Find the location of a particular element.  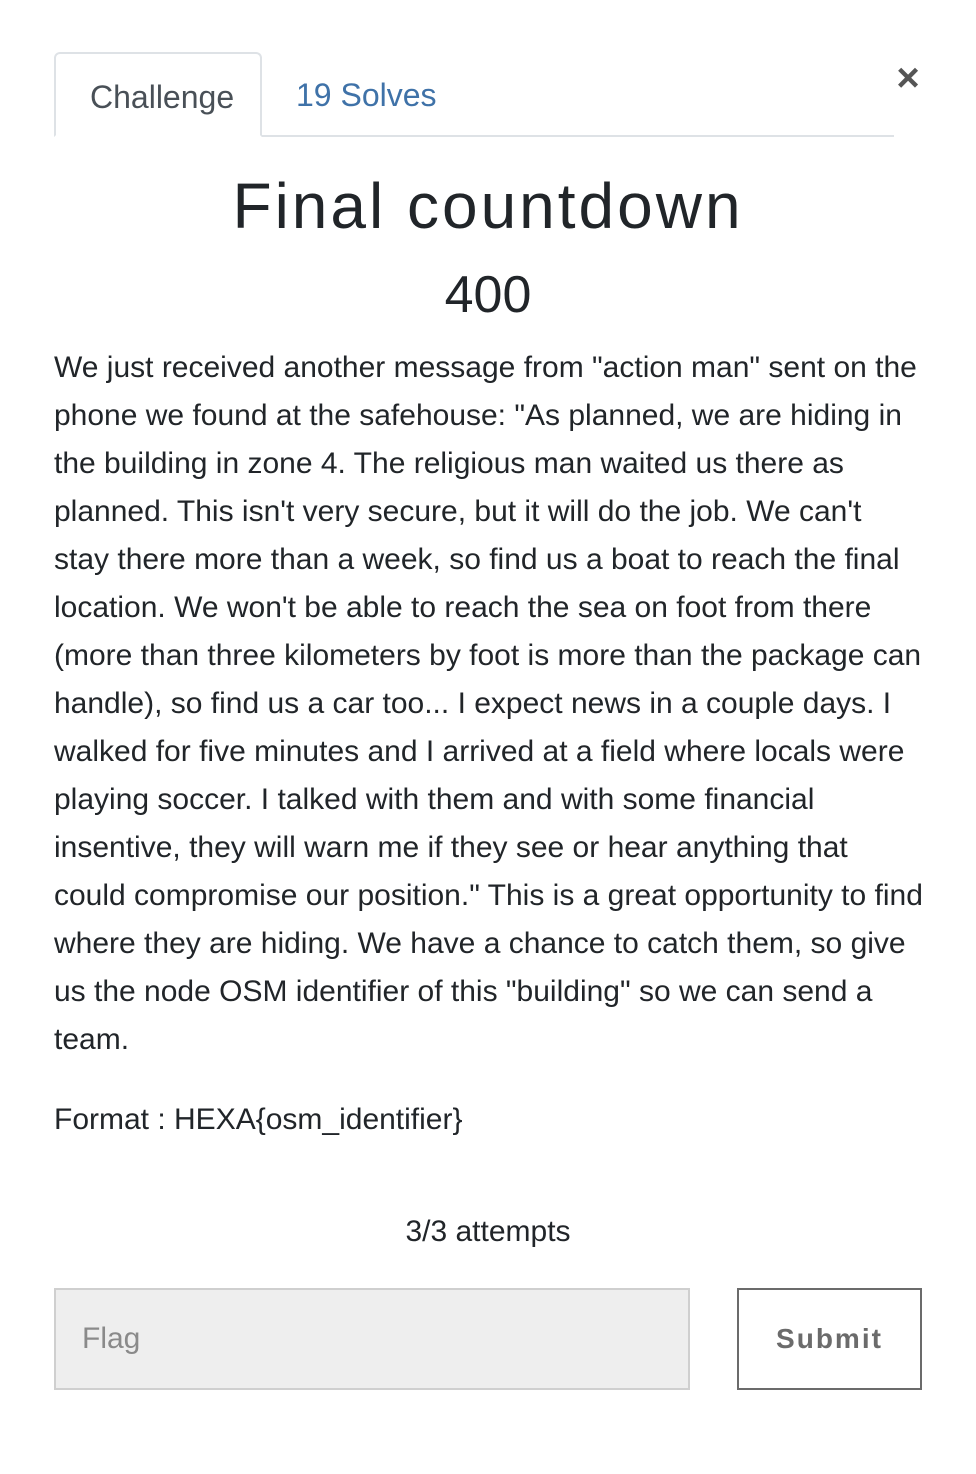

challenge-tabs: Challenge 19 Solves is located at coordinates (474, 94).